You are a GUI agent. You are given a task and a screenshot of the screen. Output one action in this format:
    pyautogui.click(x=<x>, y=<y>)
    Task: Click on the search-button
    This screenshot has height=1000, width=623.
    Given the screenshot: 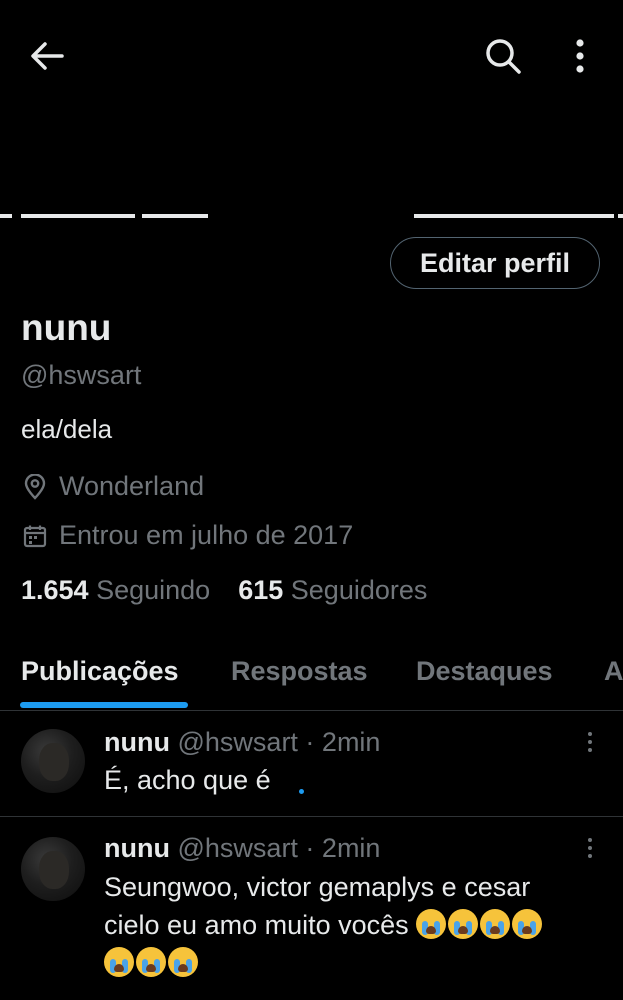 What is the action you would take?
    pyautogui.click(x=503, y=56)
    